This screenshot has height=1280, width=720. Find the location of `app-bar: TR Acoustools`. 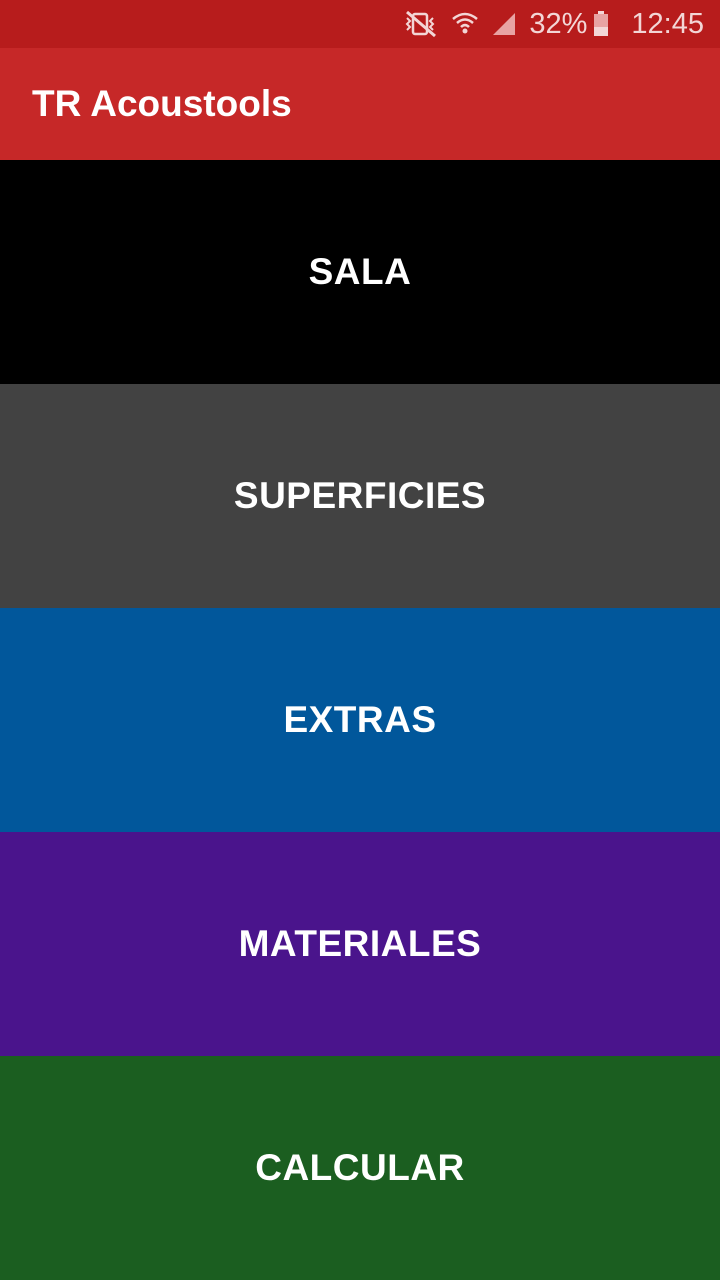

app-bar: TR Acoustools is located at coordinates (360, 104).